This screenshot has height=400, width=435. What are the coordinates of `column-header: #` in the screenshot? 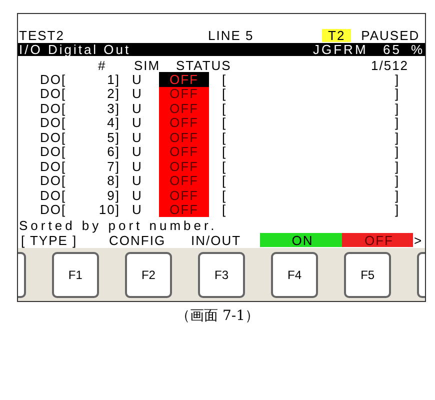 It's located at (103, 65).